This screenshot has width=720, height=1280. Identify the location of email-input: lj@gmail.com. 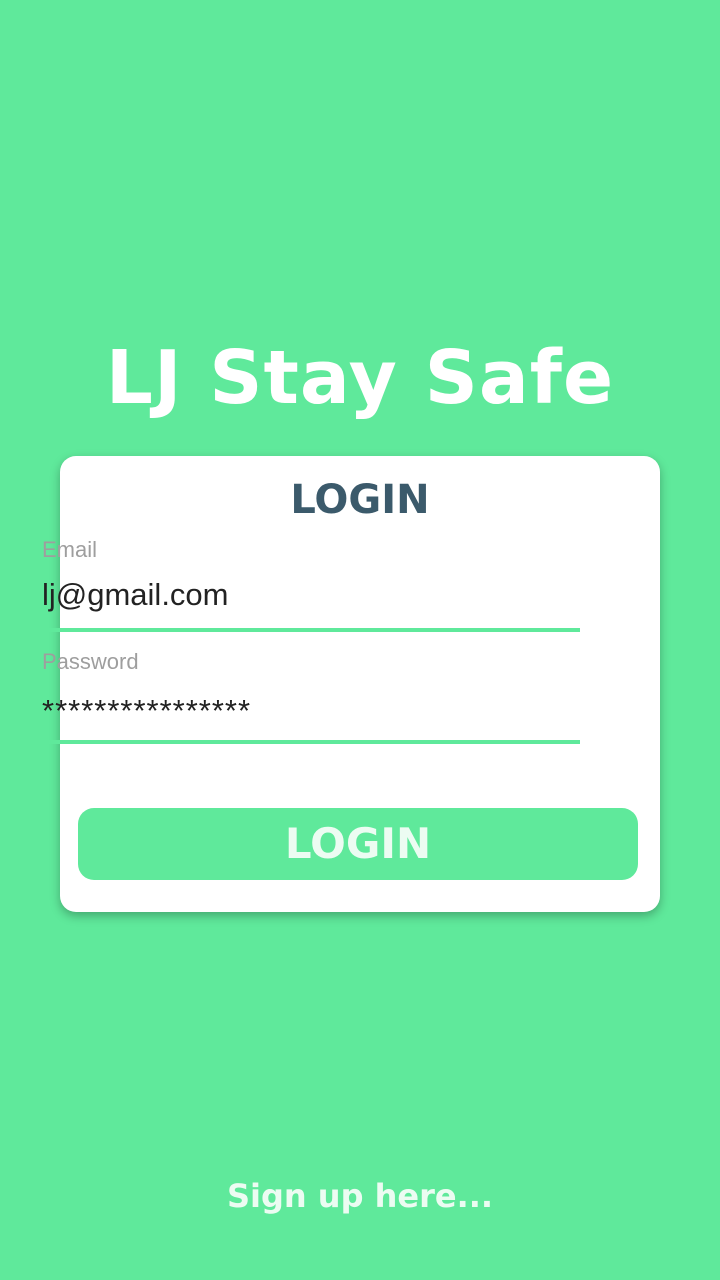
(135, 595).